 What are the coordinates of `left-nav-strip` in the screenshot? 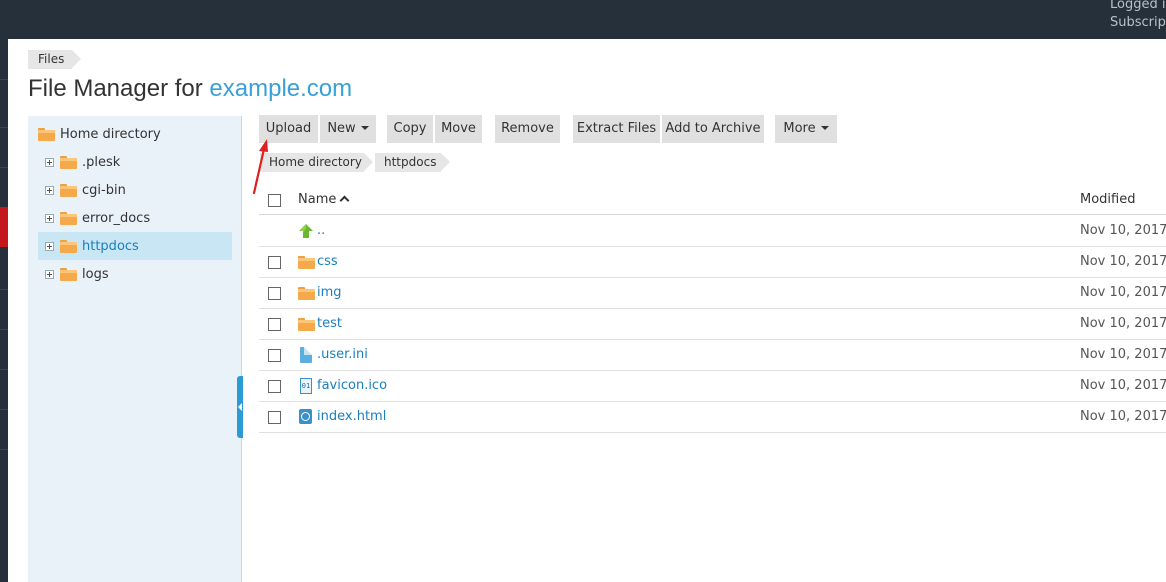 It's located at (4, 310).